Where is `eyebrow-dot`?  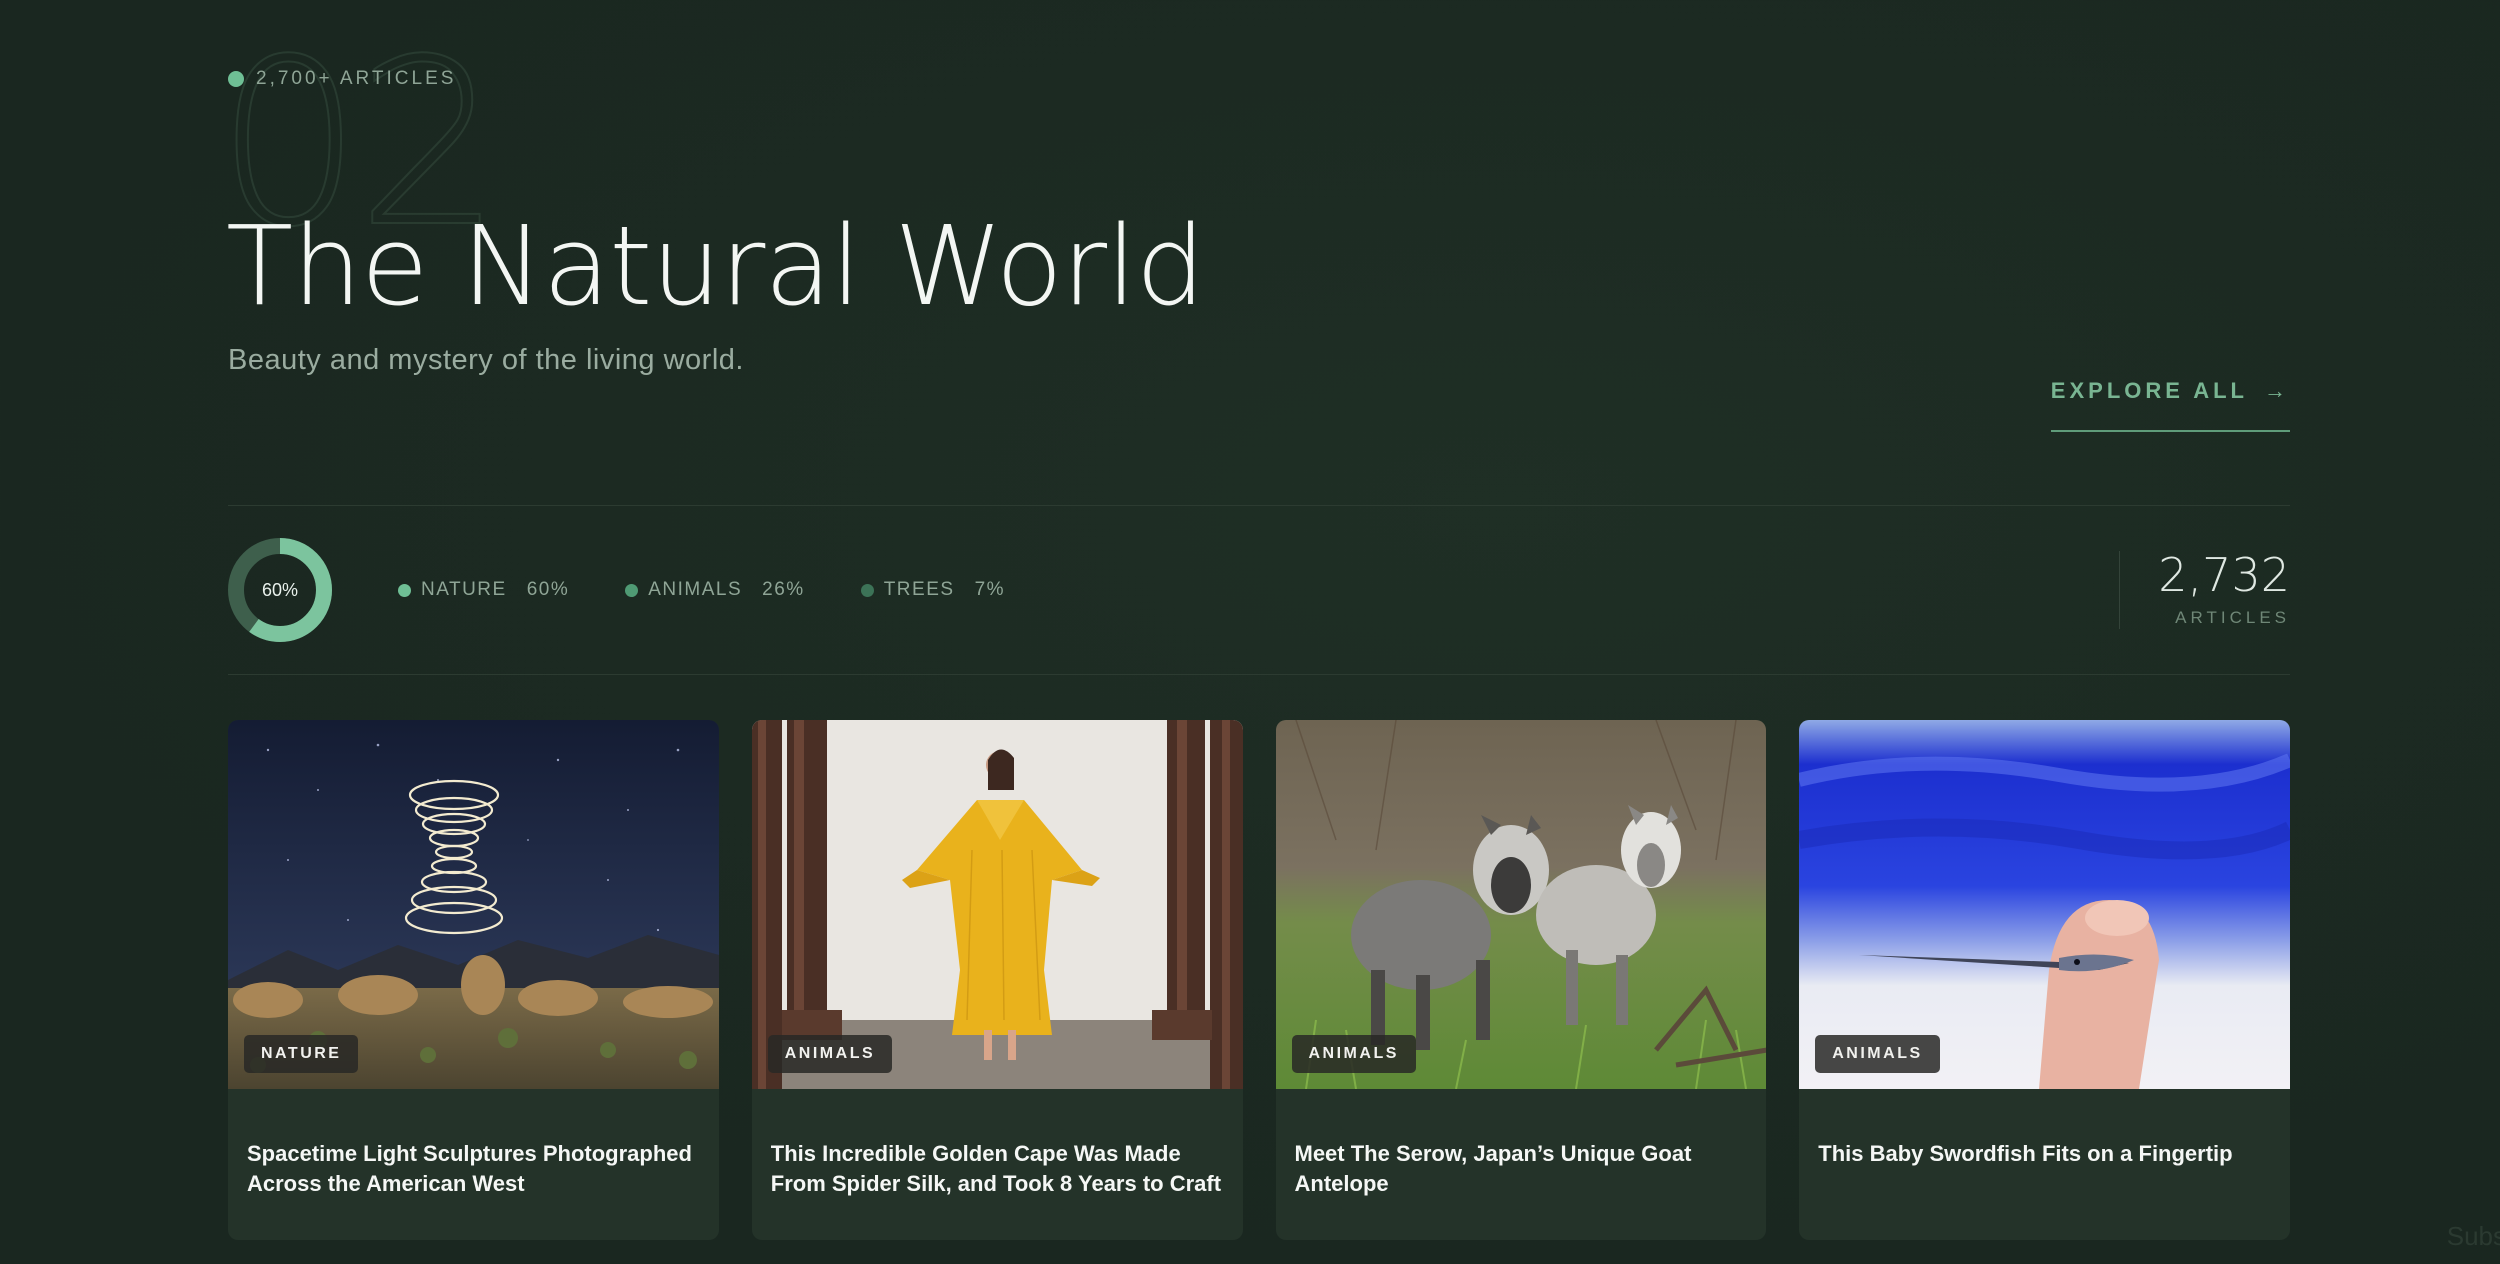 eyebrow-dot is located at coordinates (236, 79).